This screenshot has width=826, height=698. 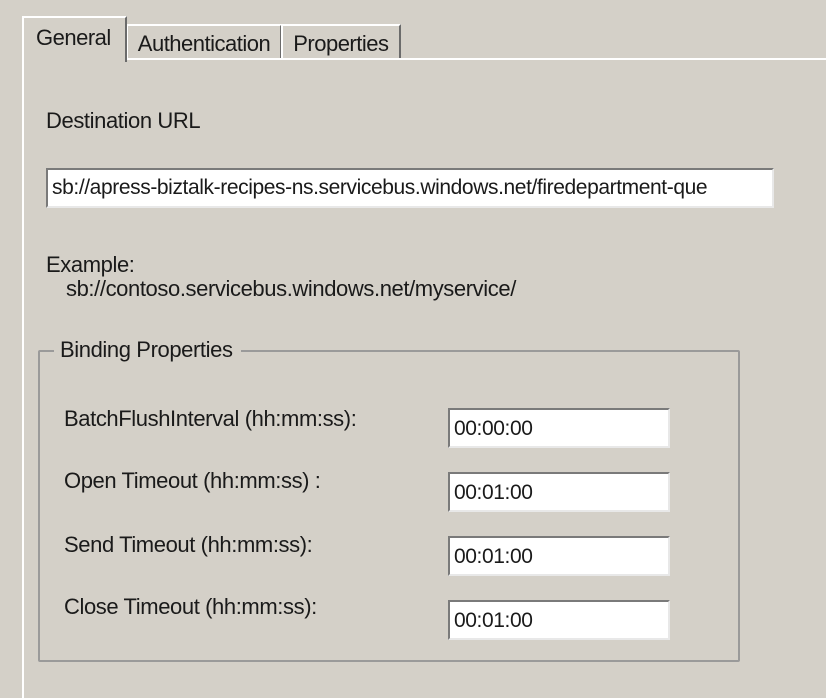 I want to click on close-timeout-input: 00:01:00, so click(x=559, y=620).